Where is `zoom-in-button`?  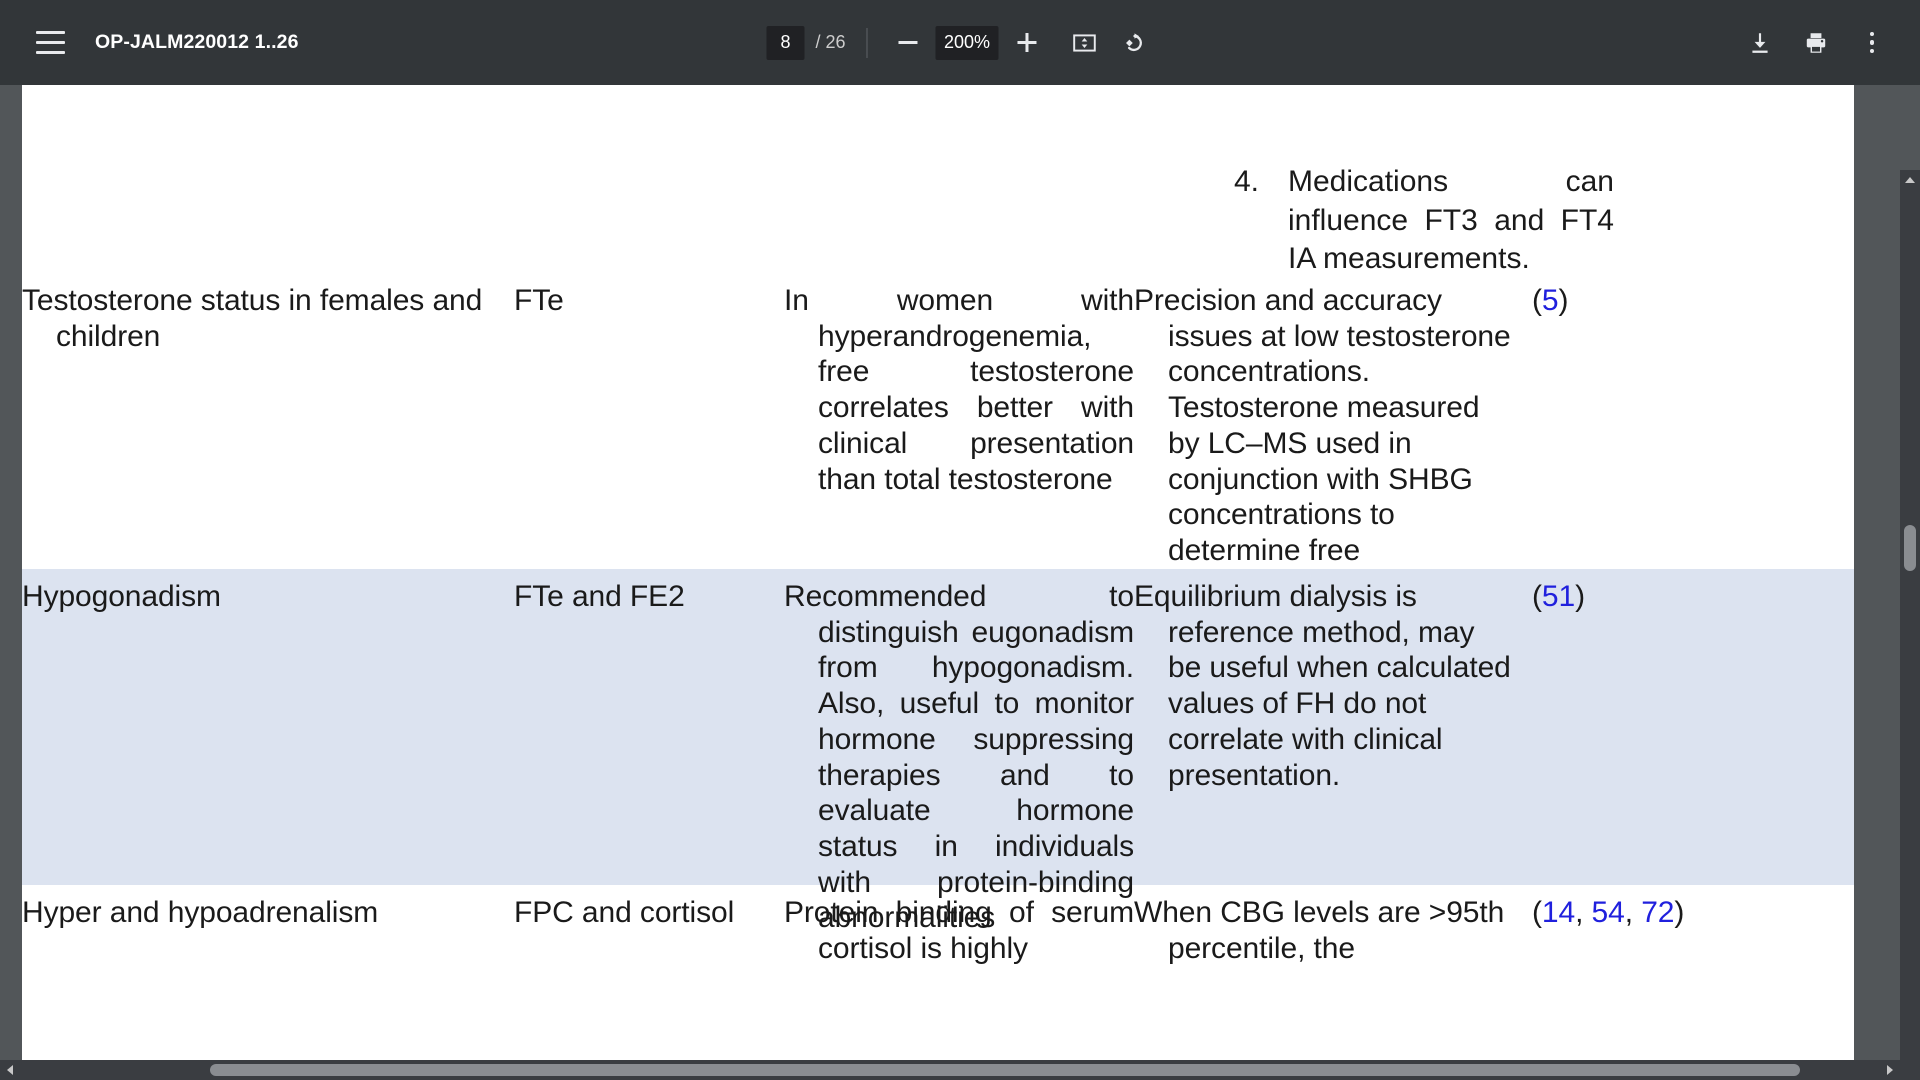
zoom-in-button is located at coordinates (1027, 43).